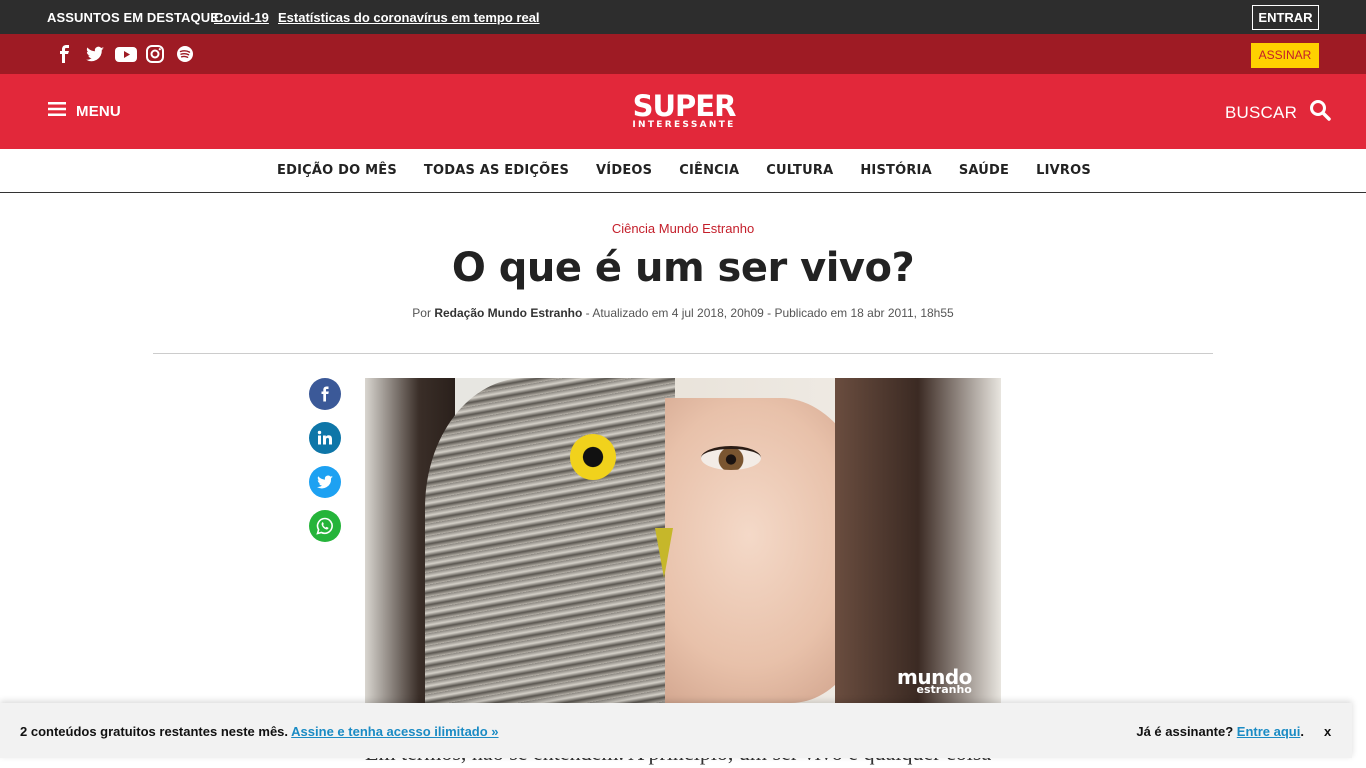 The height and width of the screenshot is (768, 1366). Describe the element at coordinates (683, 268) in the screenshot. I see `article-title: O que é um ser vivo?` at that location.